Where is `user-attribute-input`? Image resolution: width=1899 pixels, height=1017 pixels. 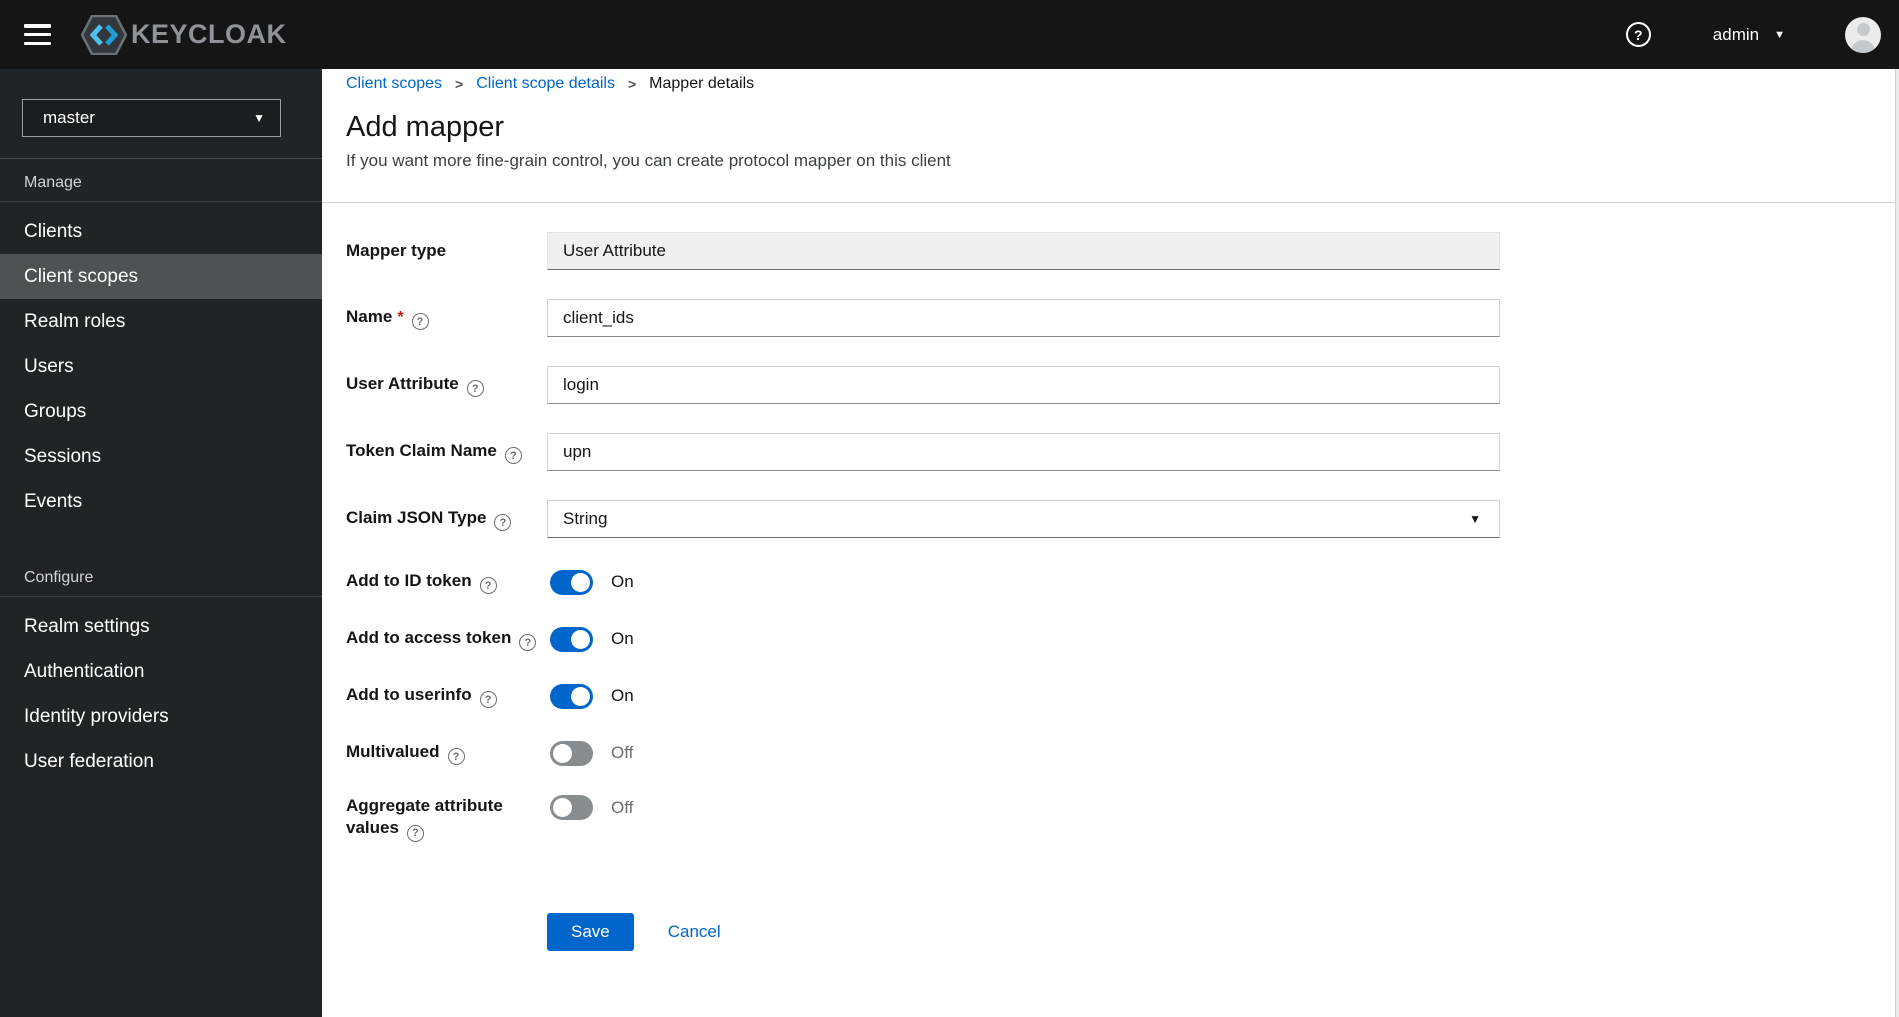
user-attribute-input is located at coordinates (1023, 385).